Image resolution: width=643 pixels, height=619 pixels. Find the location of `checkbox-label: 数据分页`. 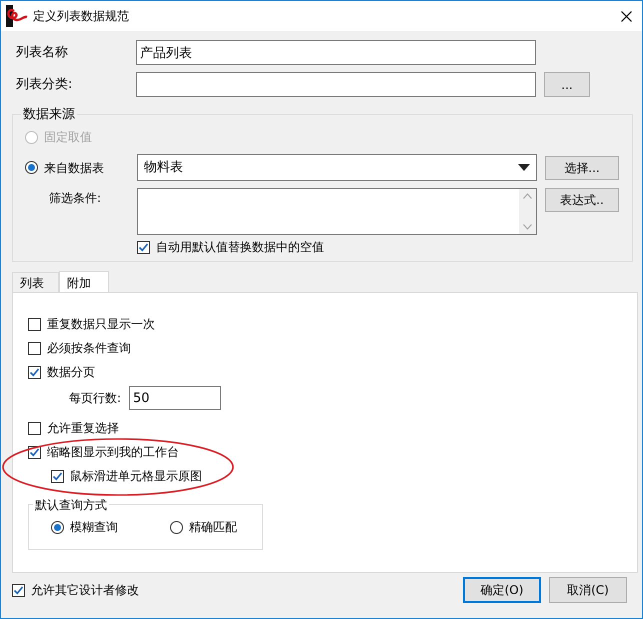

checkbox-label: 数据分页 is located at coordinates (71, 372).